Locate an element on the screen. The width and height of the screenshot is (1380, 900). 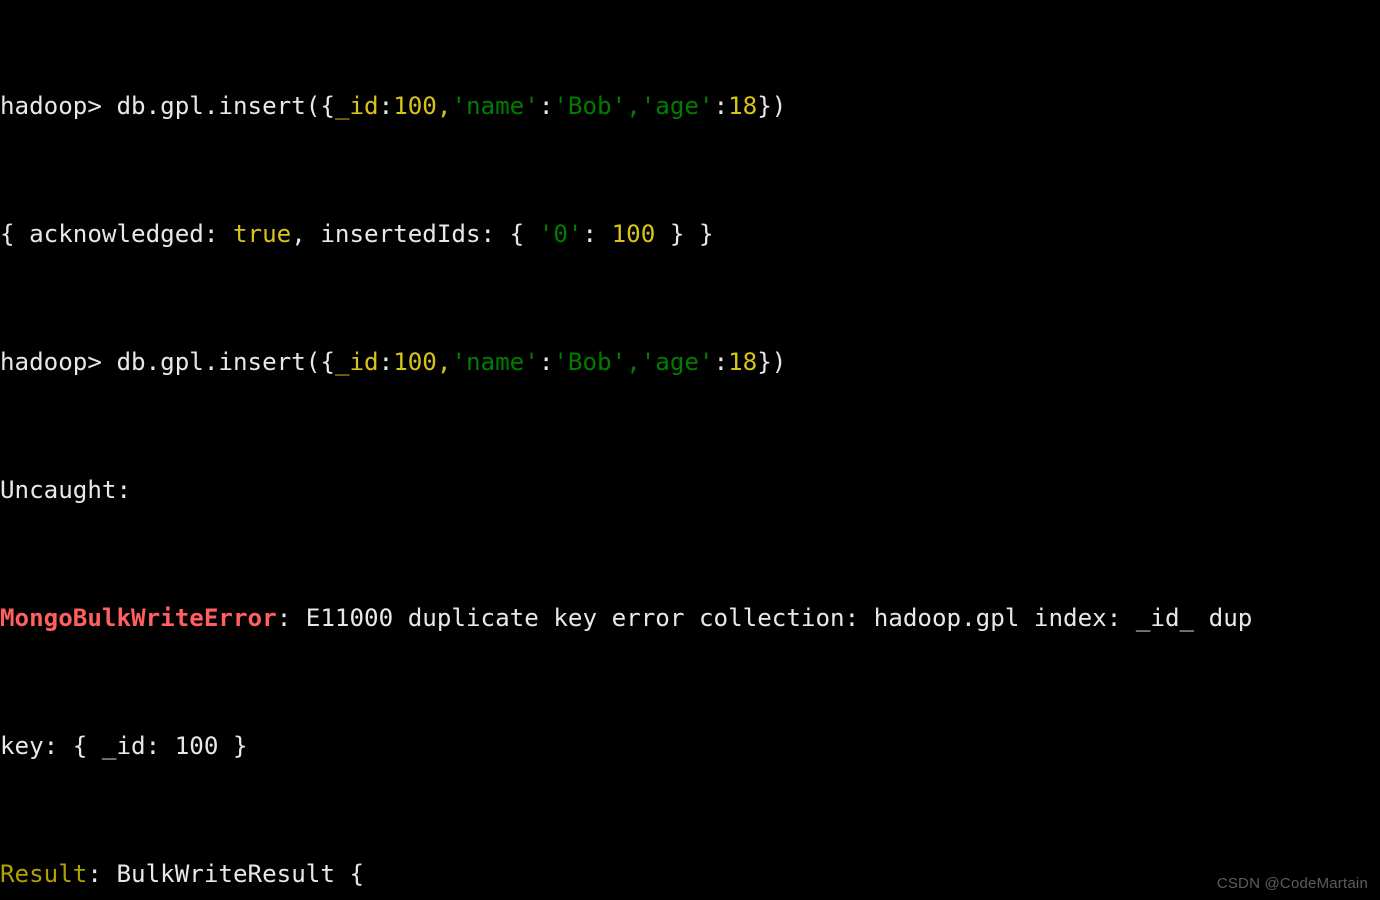
inserted-id-value: 100 is located at coordinates (633, 234).